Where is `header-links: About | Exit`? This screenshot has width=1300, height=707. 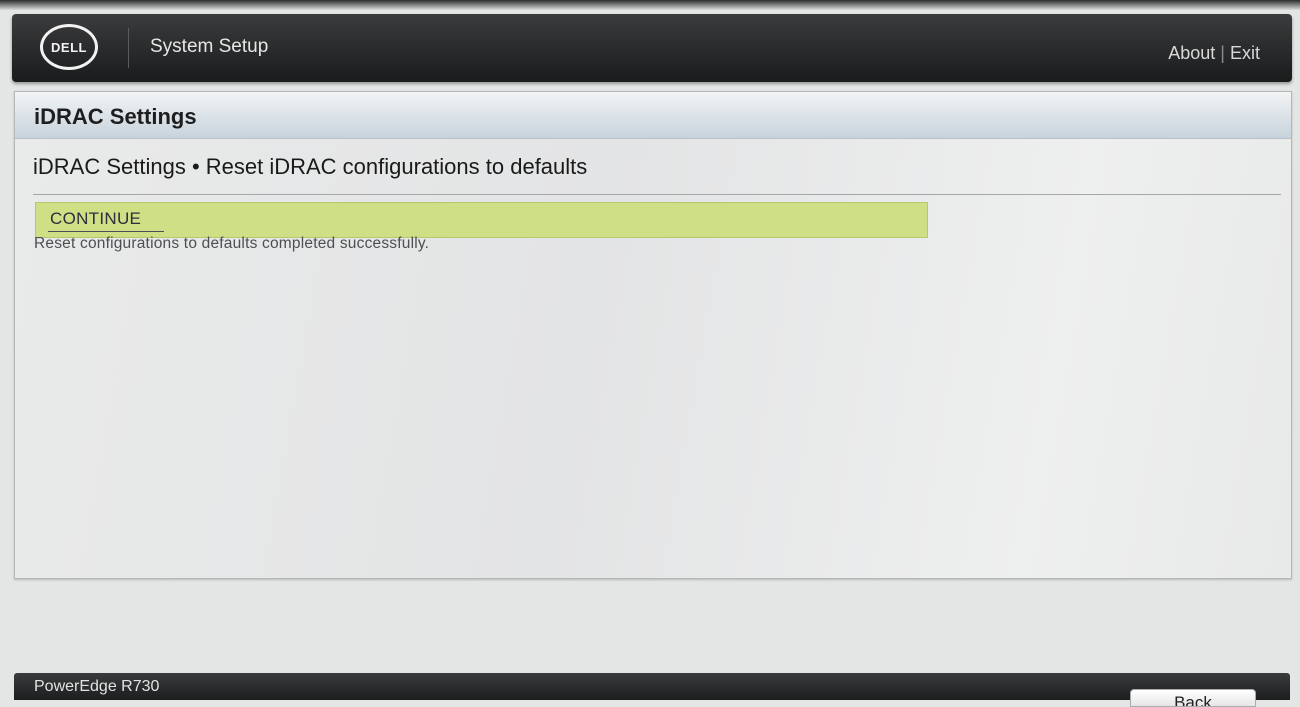 header-links: About | Exit is located at coordinates (1214, 53).